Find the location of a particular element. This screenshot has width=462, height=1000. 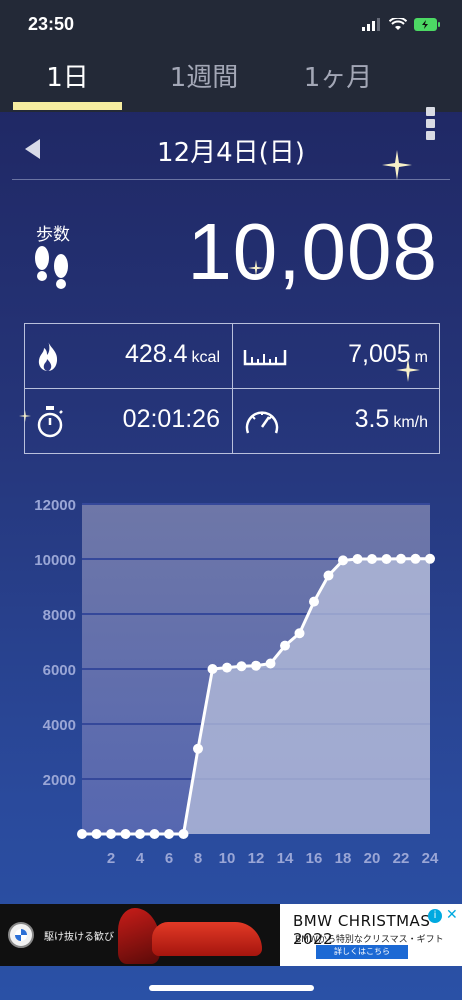

y-tick-label: 8000 is located at coordinates (59, 615).